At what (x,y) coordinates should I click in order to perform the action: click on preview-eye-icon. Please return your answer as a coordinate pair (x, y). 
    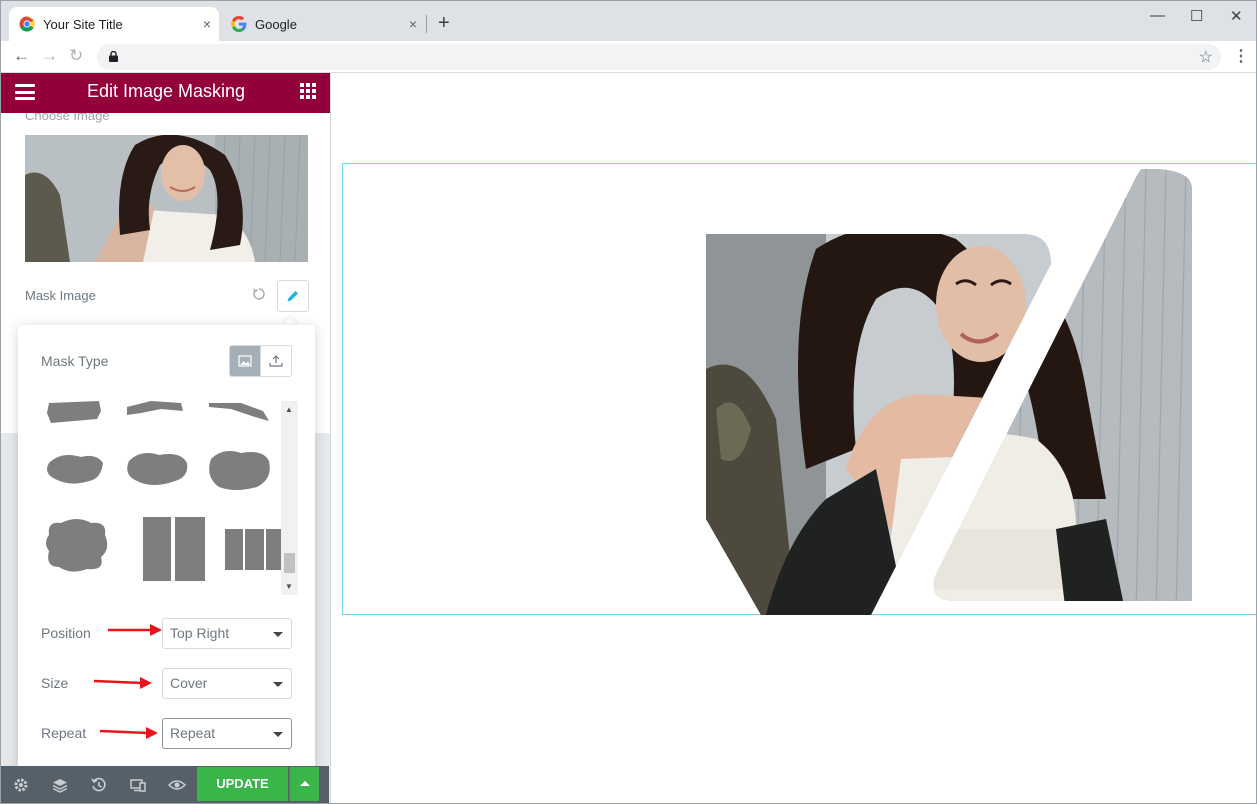
    Looking at the image, I should click on (177, 785).